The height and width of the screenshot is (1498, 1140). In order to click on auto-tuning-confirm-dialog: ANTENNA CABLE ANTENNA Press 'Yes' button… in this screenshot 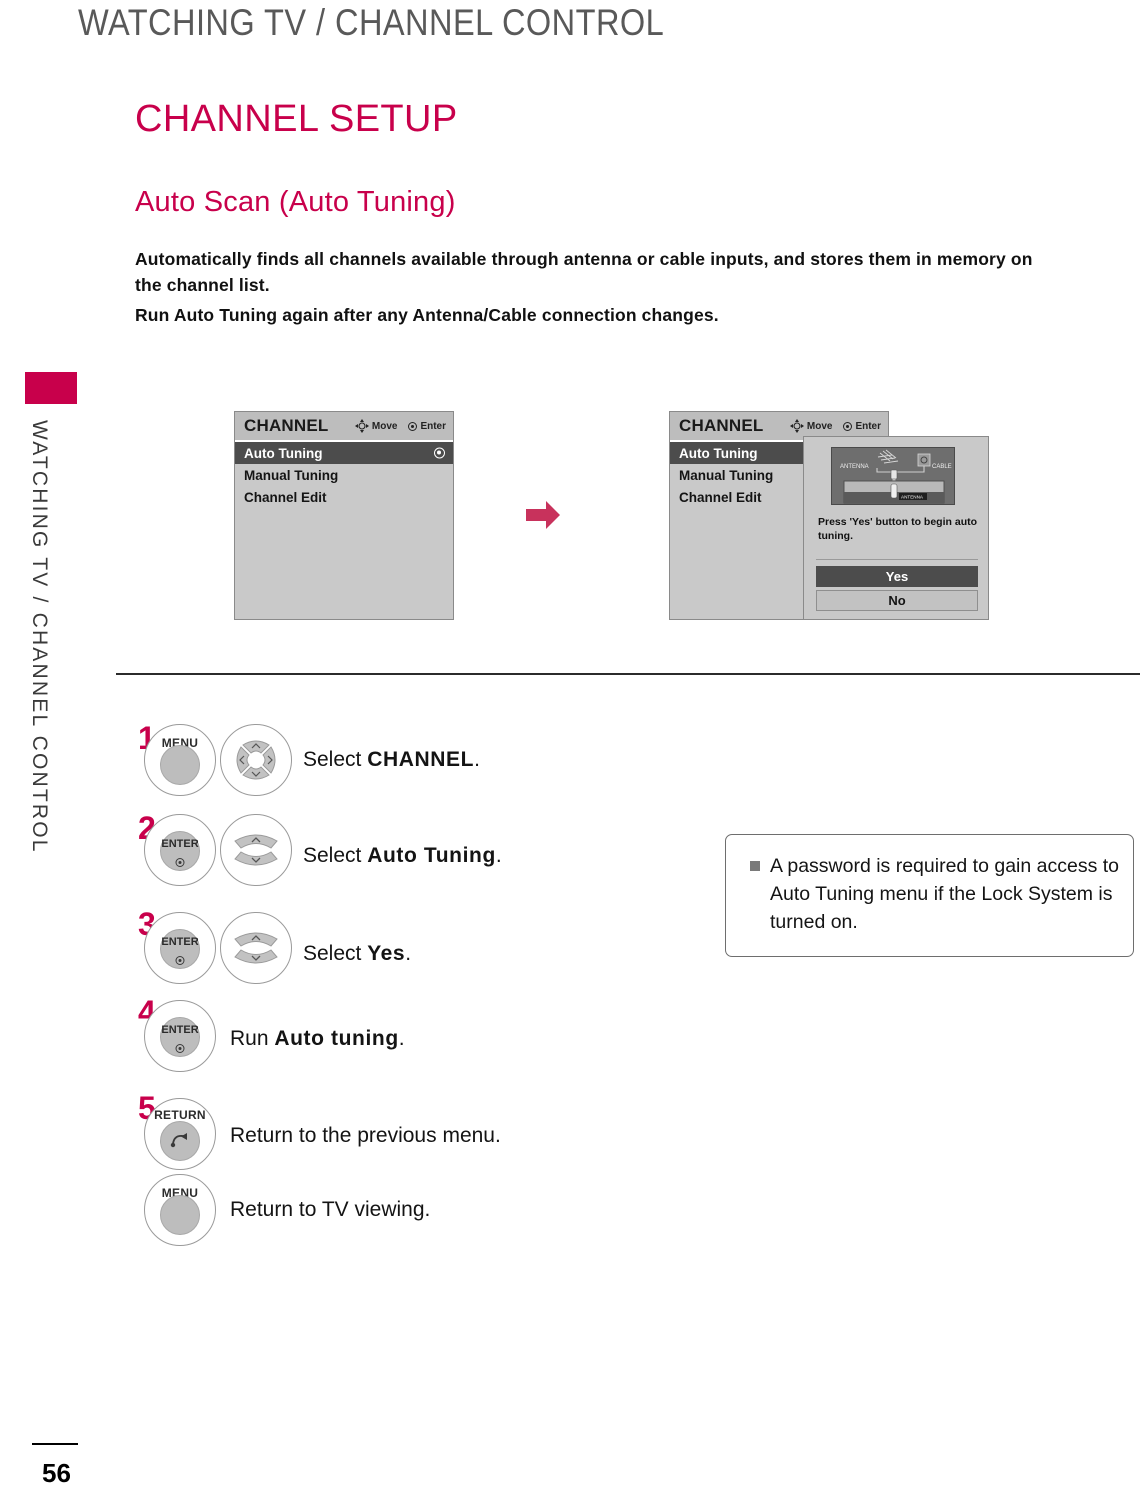, I will do `click(896, 528)`.